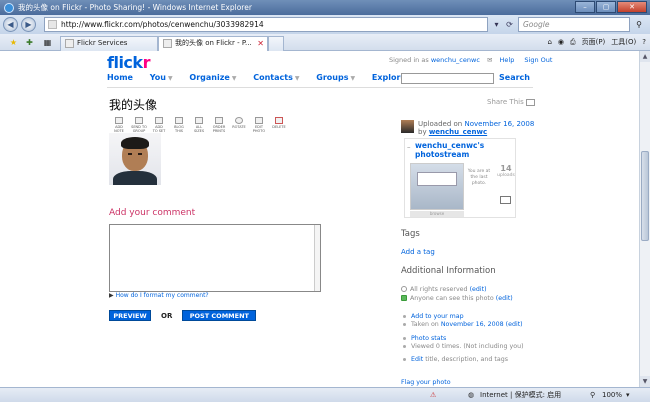 The width and height of the screenshot is (650, 402). I want to click on feeds-icon: ◉, so click(561, 42).